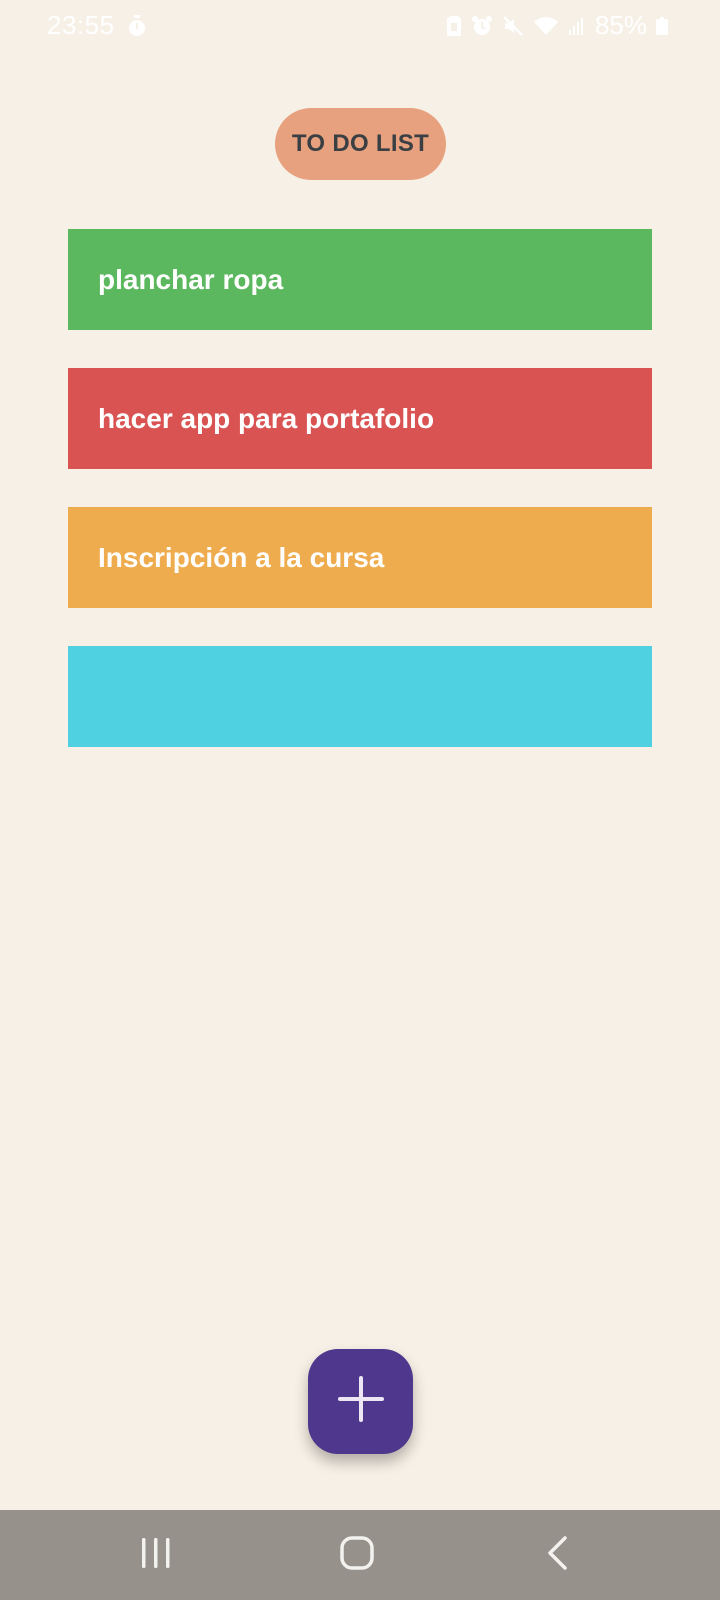 This screenshot has height=1600, width=720. I want to click on home-icon, so click(357, 1555).